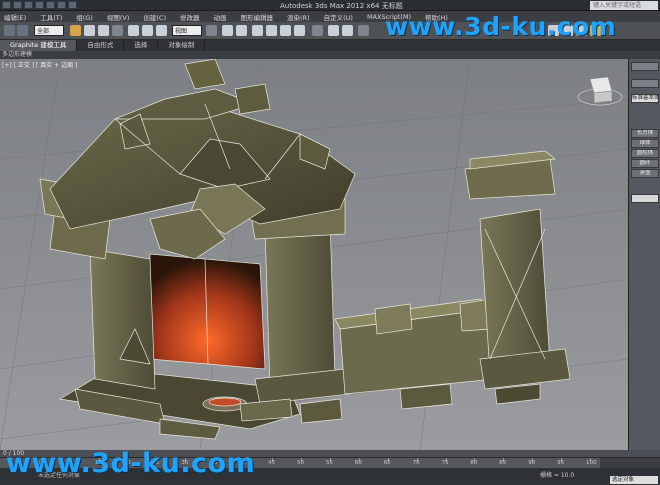  What do you see at coordinates (257, 30) in the screenshot?
I see `snap-toggle-icon` at bounding box center [257, 30].